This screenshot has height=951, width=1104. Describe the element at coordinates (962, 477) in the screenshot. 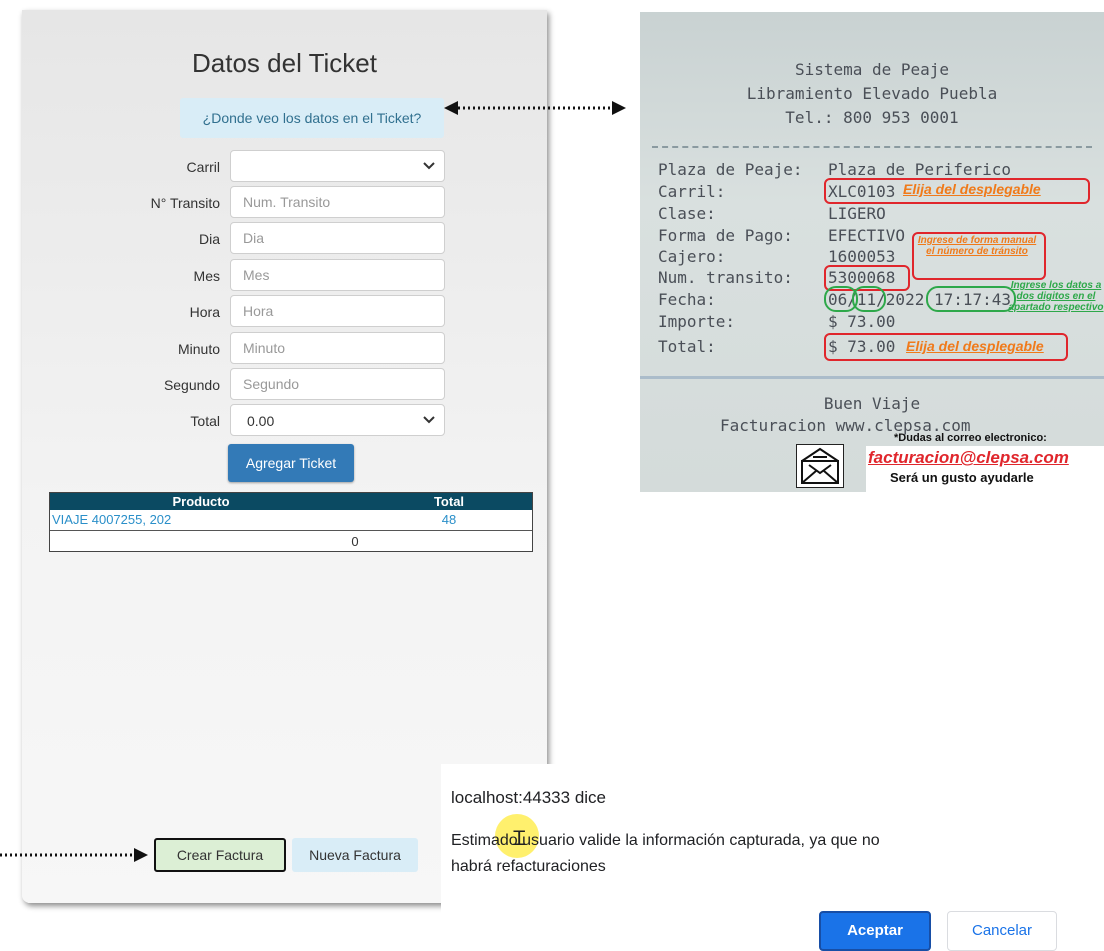

I see `gusto-text: Será un gusto ayudarle` at that location.